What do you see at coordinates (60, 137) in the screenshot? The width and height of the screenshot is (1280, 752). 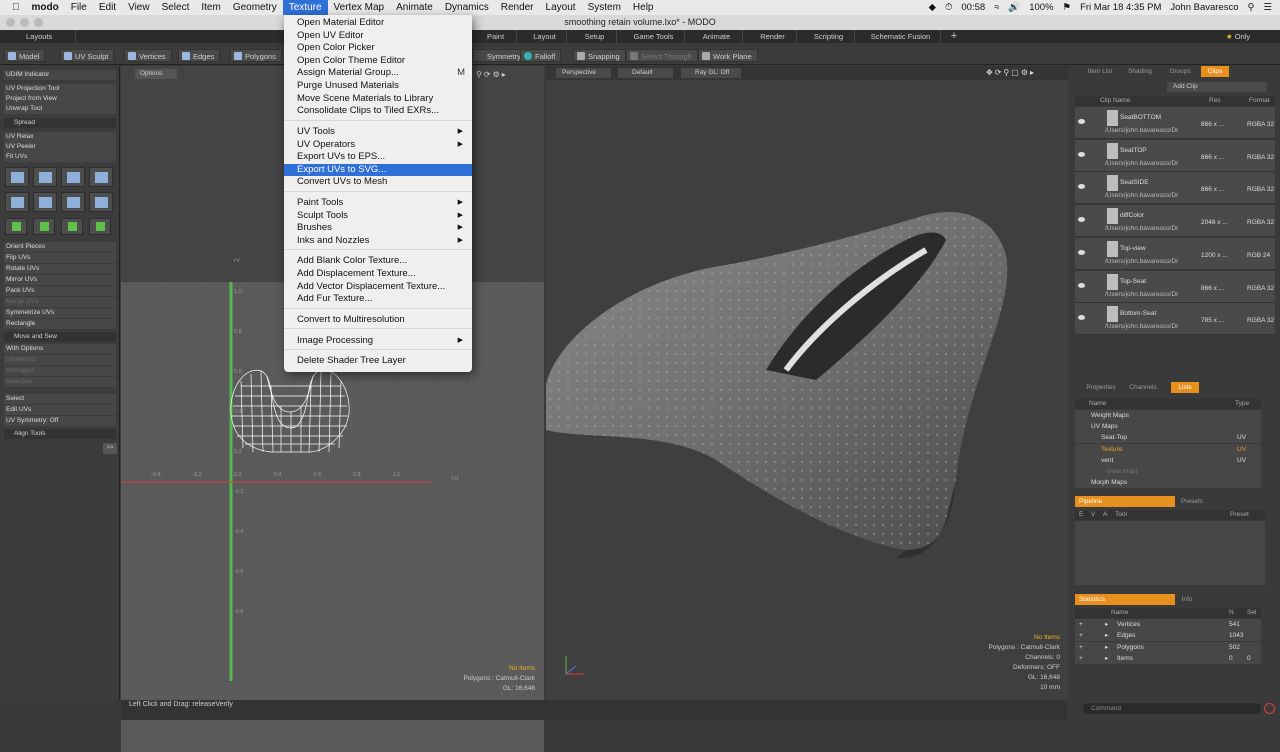 I see `uv-relax-tool: UV Relax` at bounding box center [60, 137].